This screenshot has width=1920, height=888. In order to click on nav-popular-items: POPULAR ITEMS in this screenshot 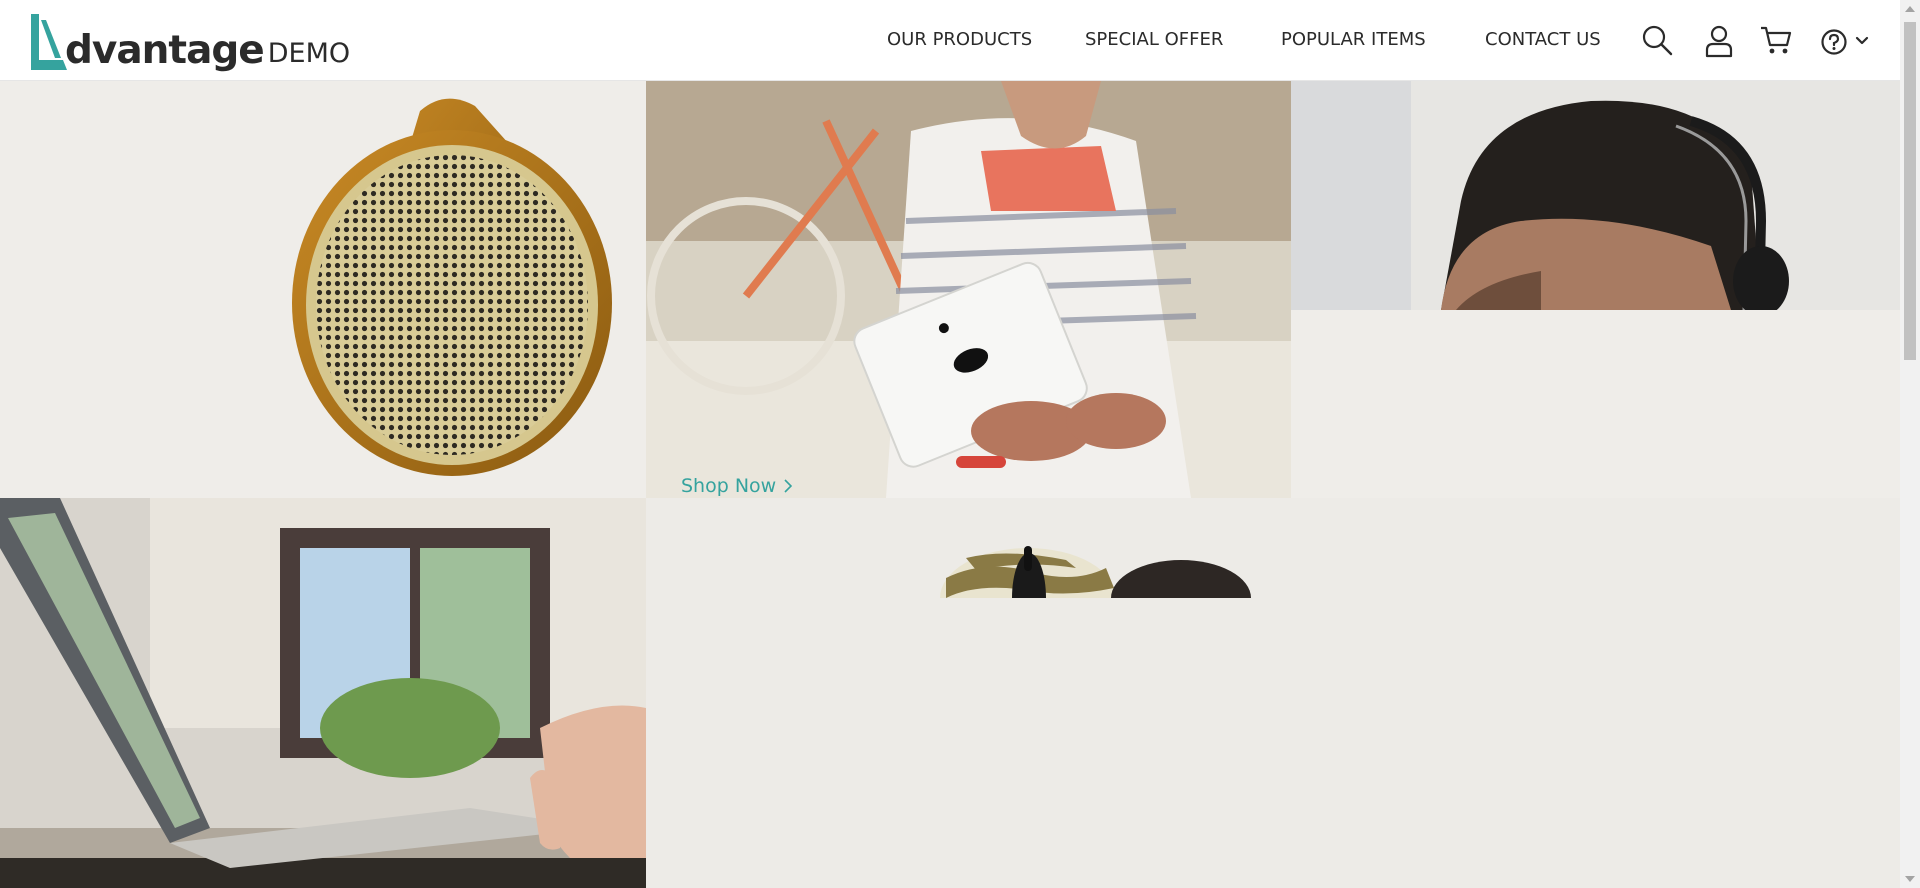, I will do `click(1353, 39)`.